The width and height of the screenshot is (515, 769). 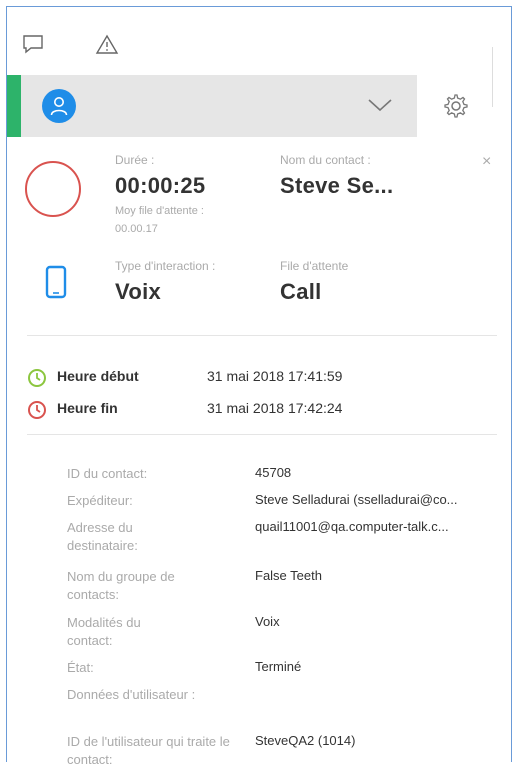 I want to click on interaction-type-value: Voix, so click(x=138, y=291).